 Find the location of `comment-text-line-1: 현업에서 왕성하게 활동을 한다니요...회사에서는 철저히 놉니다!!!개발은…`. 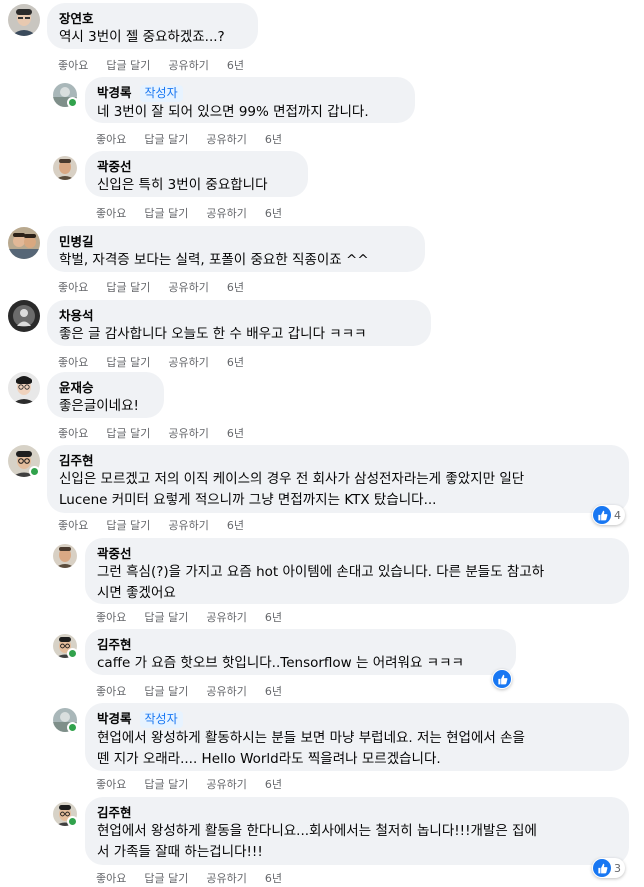

comment-text-line-1: 현업에서 왕성하게 활동을 한다니요...회사에서는 철저히 놉니다!!!개발은… is located at coordinates (317, 831).